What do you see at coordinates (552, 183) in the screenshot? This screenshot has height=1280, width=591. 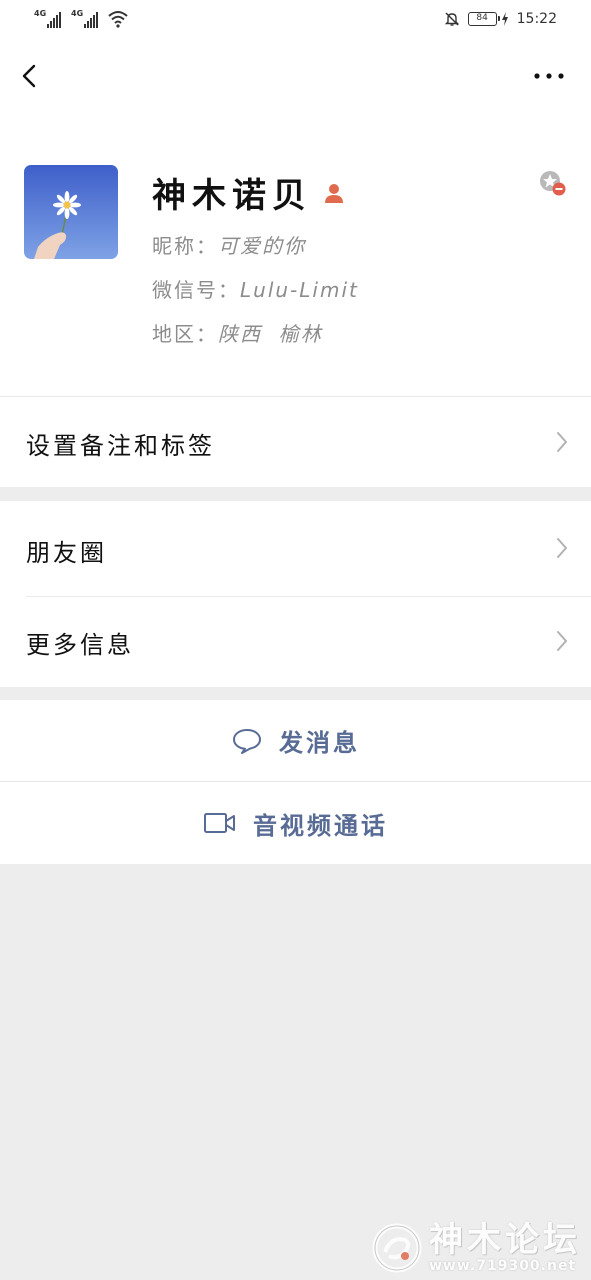 I see `star-friend-icon` at bounding box center [552, 183].